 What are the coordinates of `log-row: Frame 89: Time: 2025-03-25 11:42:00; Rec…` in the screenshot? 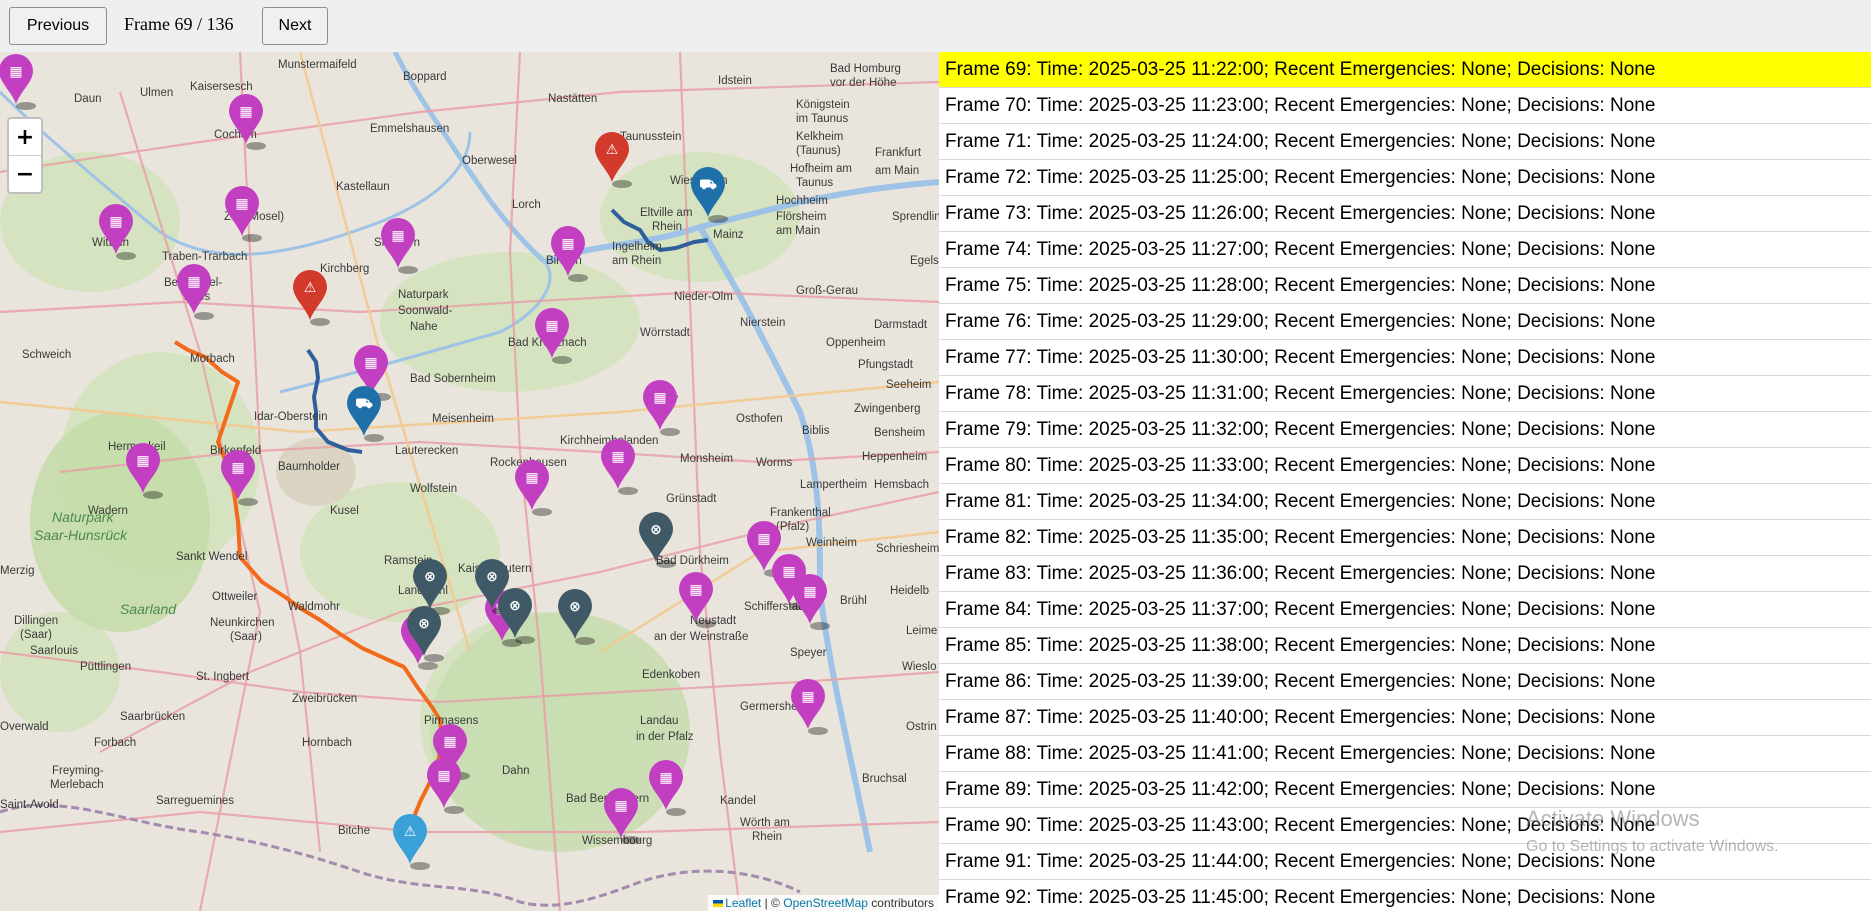 It's located at (1405, 790).